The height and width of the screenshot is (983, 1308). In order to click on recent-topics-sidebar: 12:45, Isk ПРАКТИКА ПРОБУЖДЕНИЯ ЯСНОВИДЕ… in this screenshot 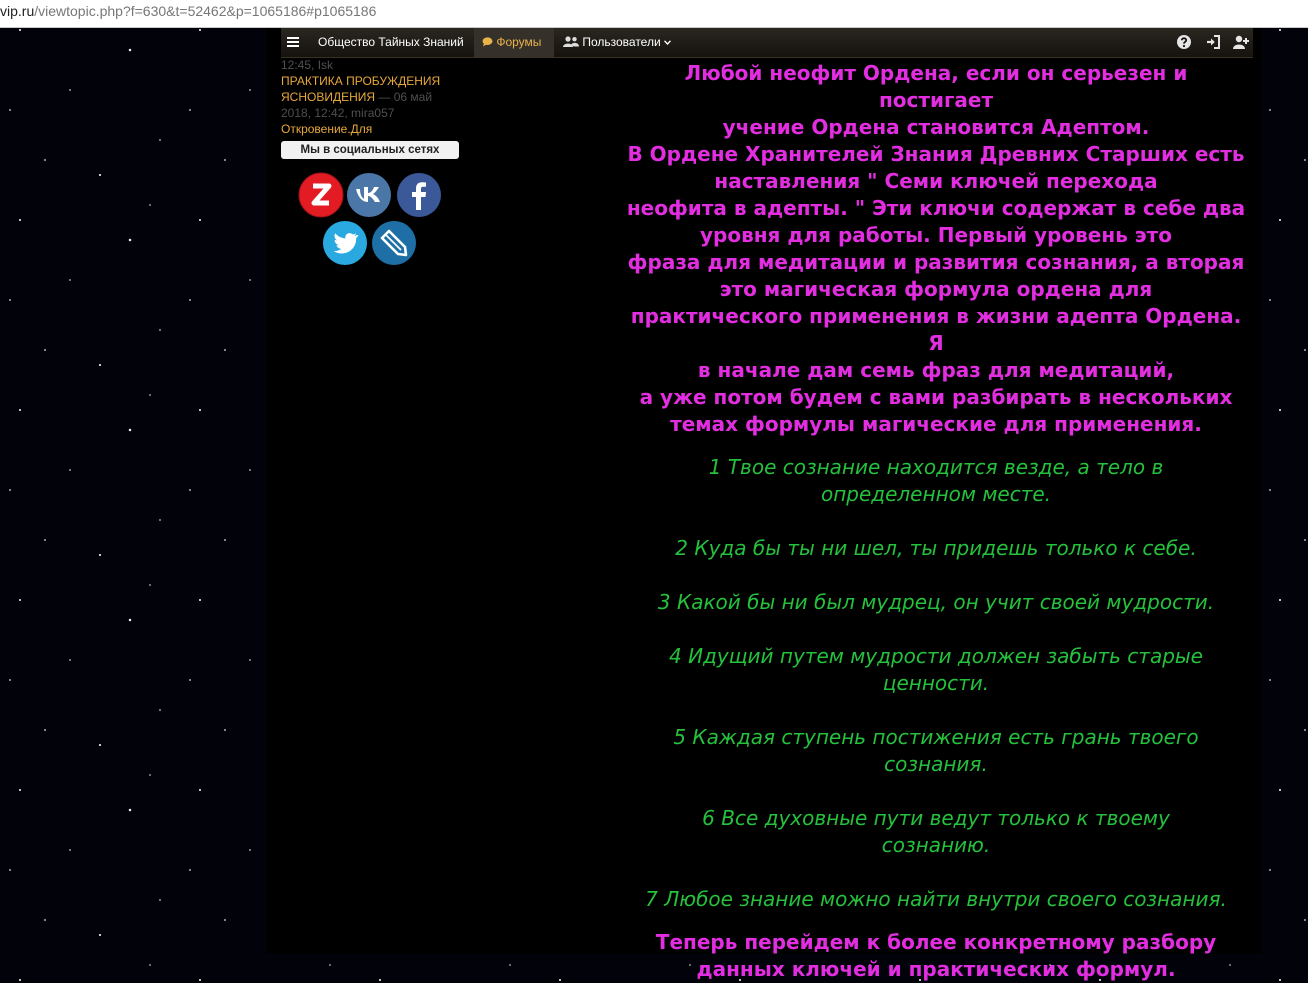, I will do `click(370, 108)`.